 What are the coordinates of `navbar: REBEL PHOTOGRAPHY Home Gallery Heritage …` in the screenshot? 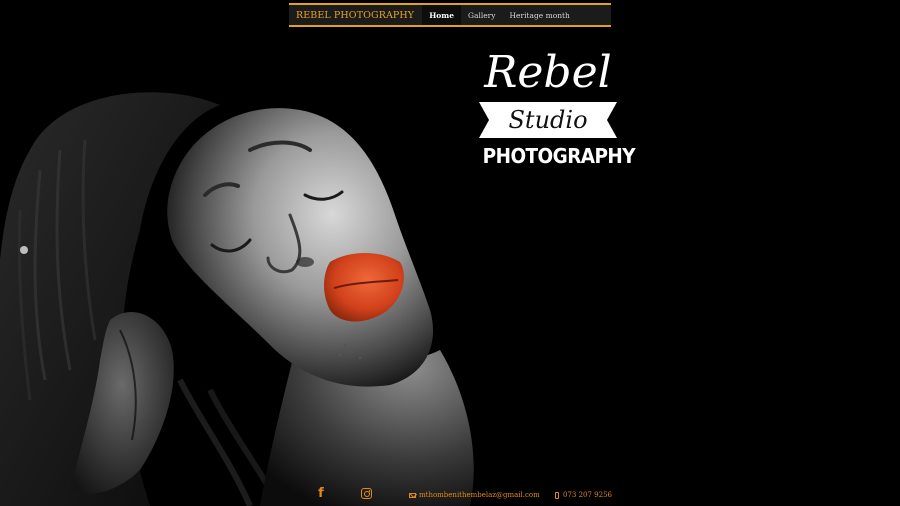 It's located at (450, 15).